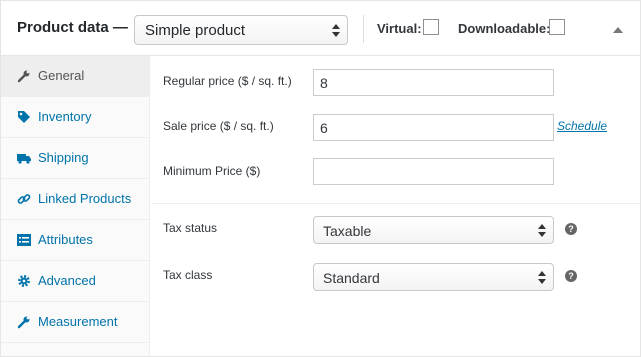  I want to click on regular-price-input: 8, so click(433, 82).